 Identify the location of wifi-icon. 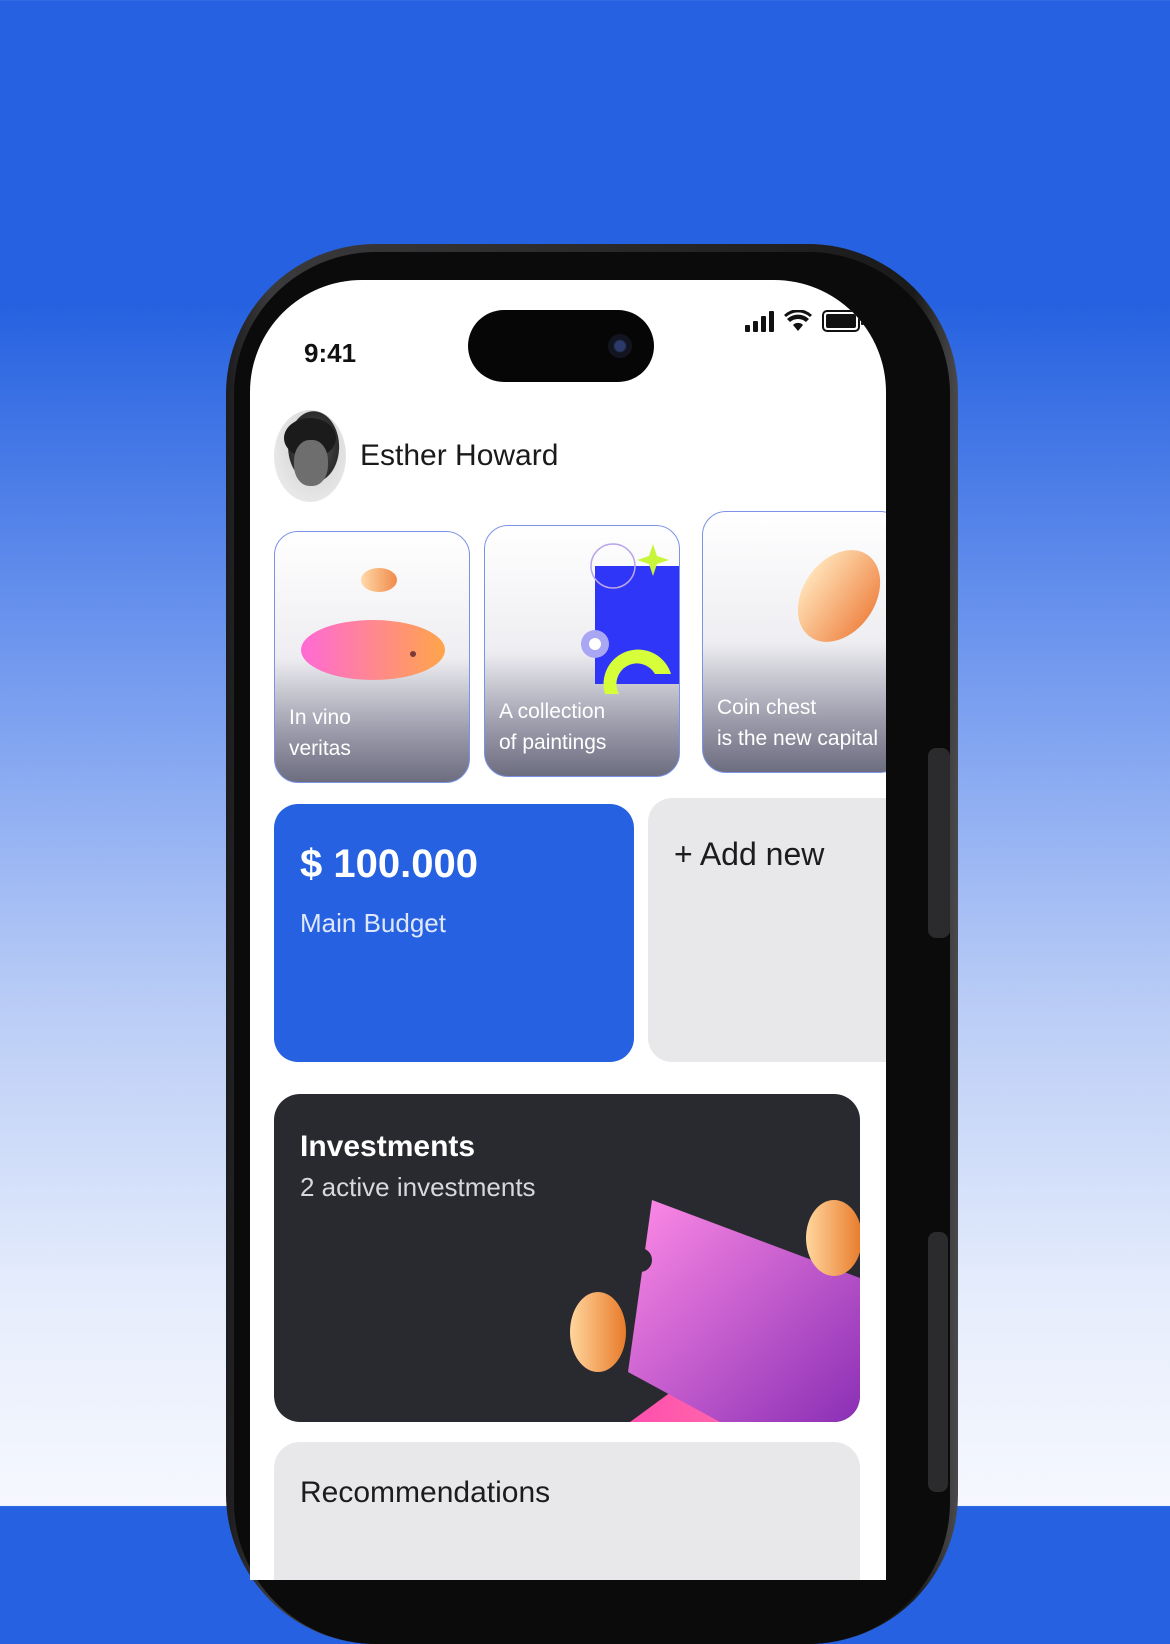
(798, 320).